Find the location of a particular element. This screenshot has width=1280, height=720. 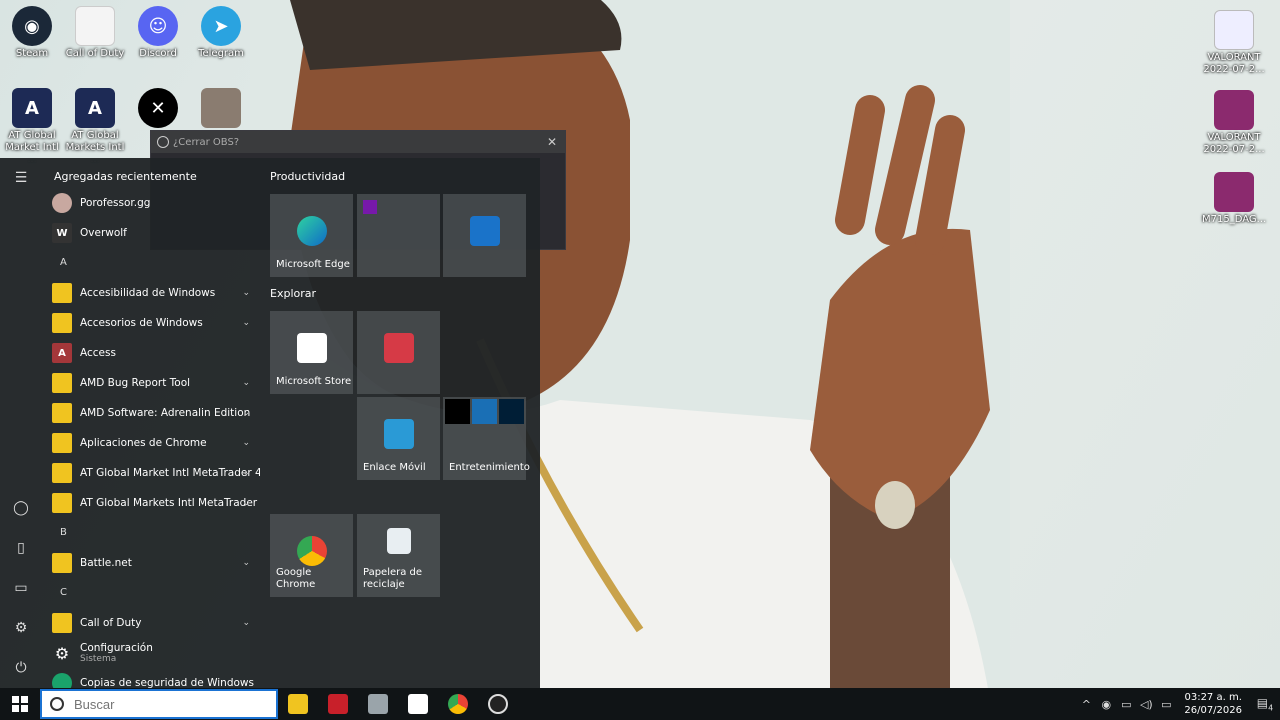

desktop-icon-steam: ◉ Steam is located at coordinates (32, 33).